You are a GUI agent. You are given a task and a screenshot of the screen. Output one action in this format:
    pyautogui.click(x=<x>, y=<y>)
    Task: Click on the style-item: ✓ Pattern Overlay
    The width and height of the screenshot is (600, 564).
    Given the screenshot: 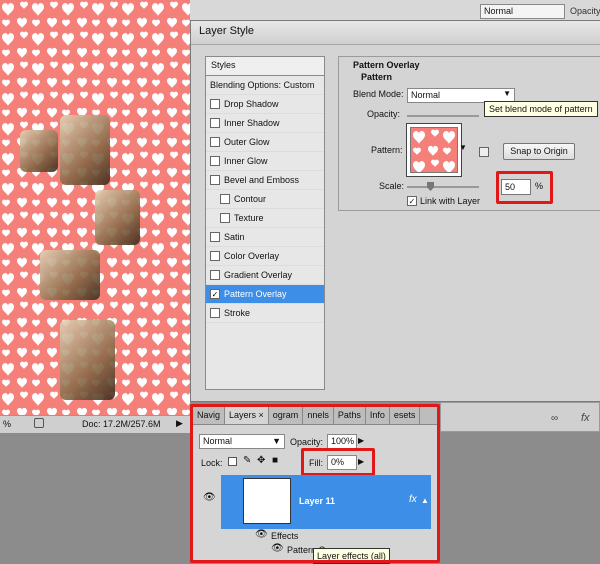 What is the action you would take?
    pyautogui.click(x=265, y=294)
    